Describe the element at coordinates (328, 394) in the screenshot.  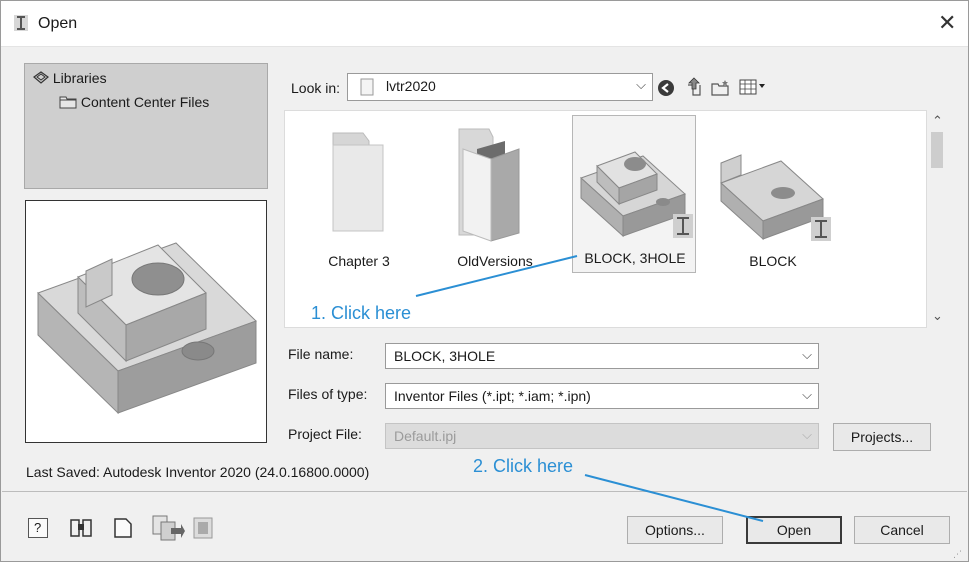
I see `files-of-type-label: Files of type:` at that location.